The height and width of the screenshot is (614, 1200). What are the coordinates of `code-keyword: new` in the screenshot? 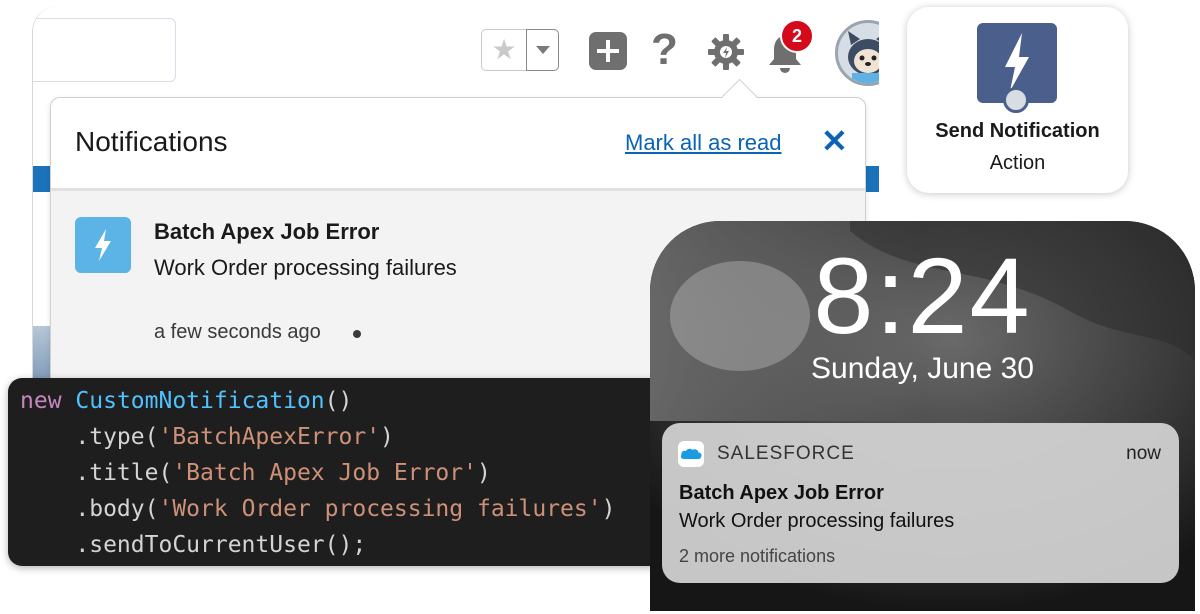 It's located at (41, 401).